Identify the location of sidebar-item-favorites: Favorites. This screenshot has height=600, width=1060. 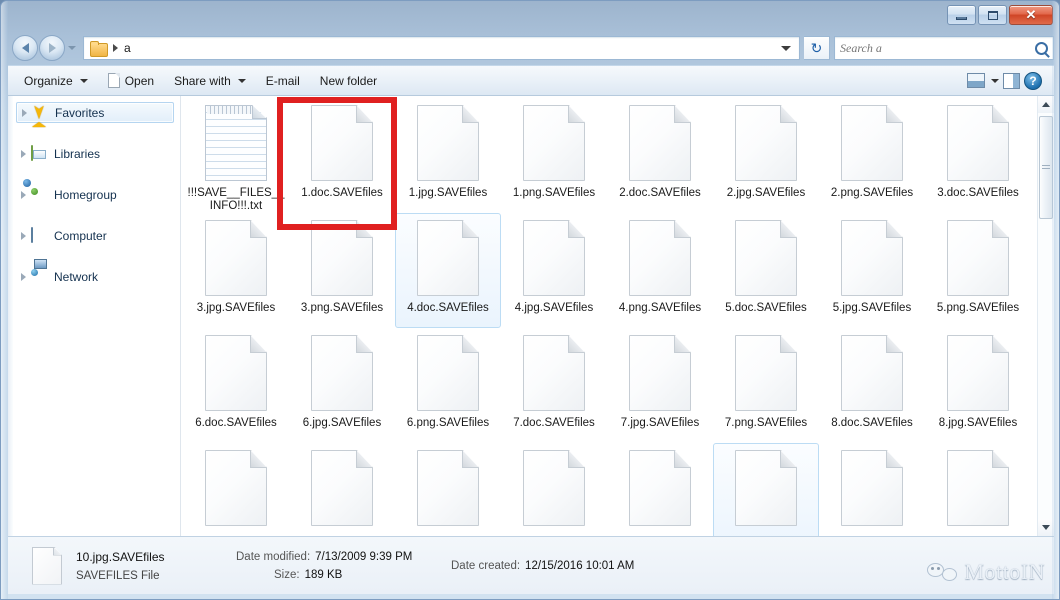
(95, 114).